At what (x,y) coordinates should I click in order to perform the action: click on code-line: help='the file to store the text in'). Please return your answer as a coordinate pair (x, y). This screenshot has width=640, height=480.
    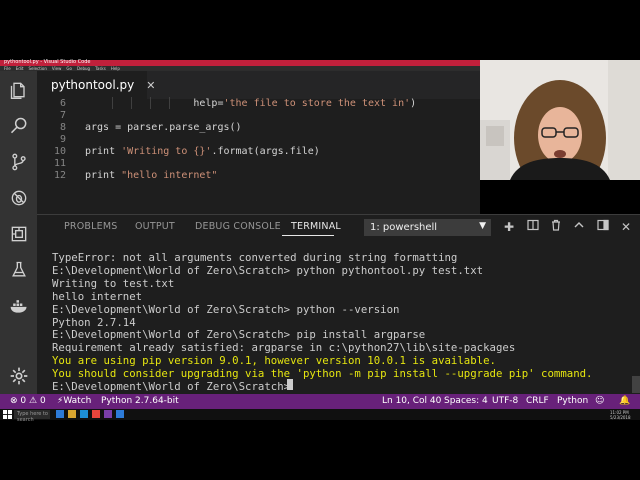
    Looking at the image, I should click on (251, 103).